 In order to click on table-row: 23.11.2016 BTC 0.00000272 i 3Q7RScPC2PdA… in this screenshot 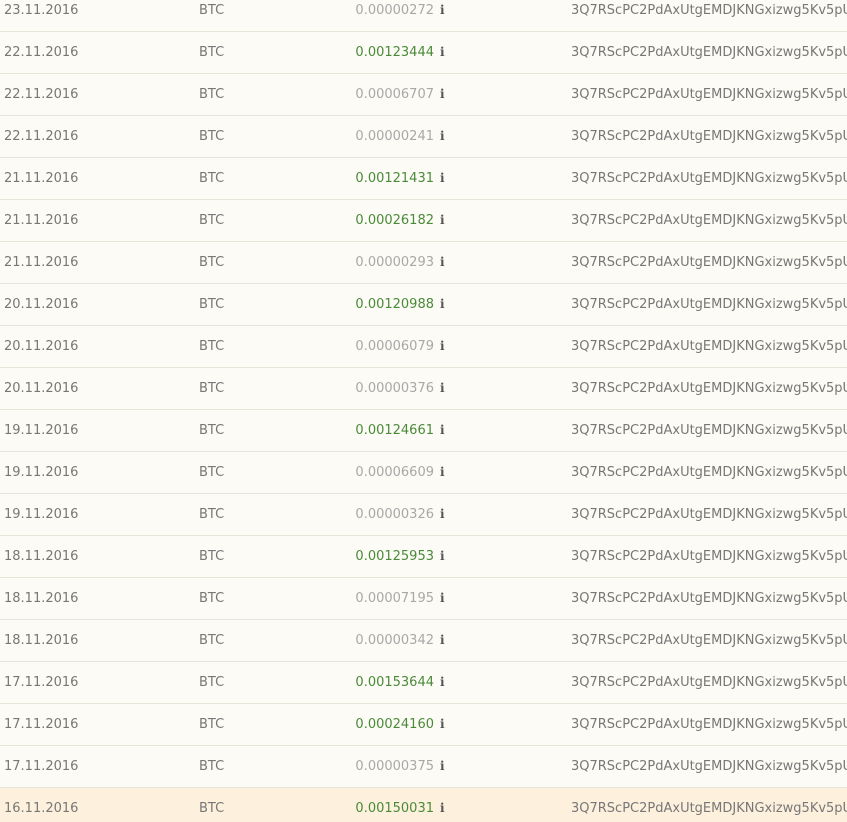, I will do `click(423, 16)`.